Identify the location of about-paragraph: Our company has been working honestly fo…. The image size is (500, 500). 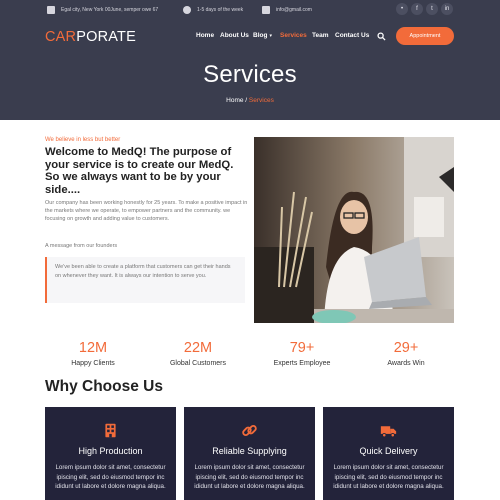
(146, 211).